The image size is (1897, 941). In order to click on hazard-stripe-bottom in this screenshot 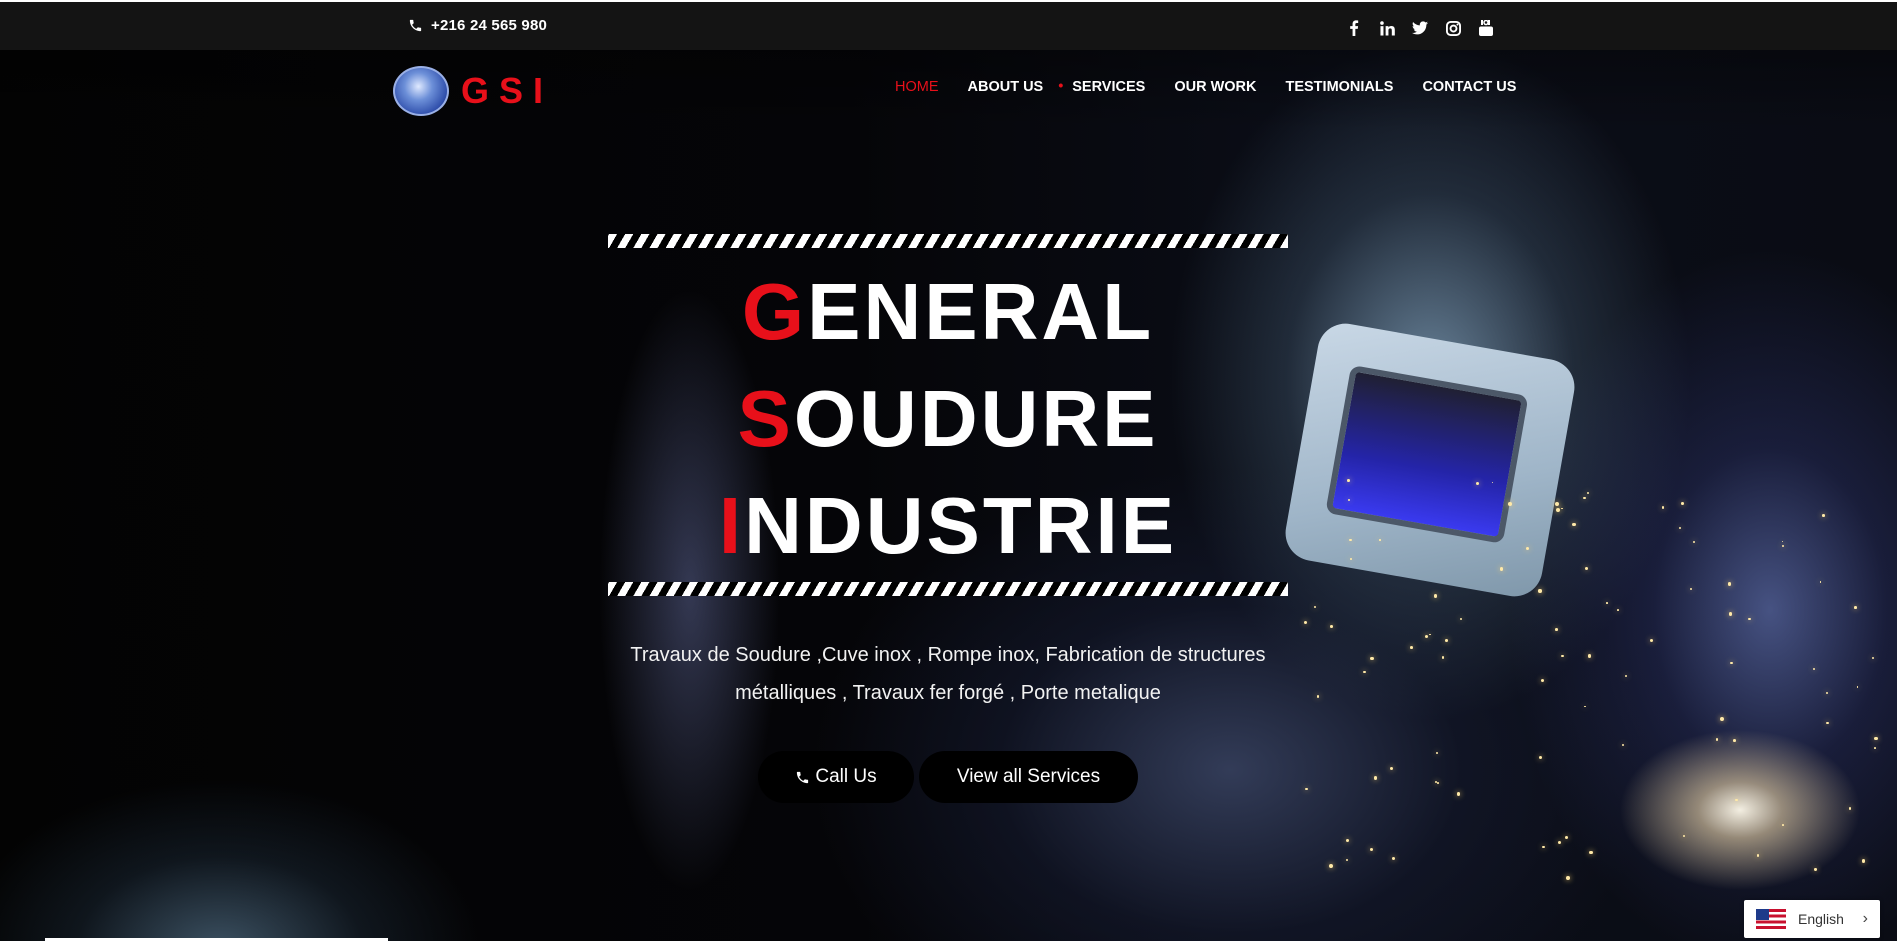, I will do `click(948, 589)`.